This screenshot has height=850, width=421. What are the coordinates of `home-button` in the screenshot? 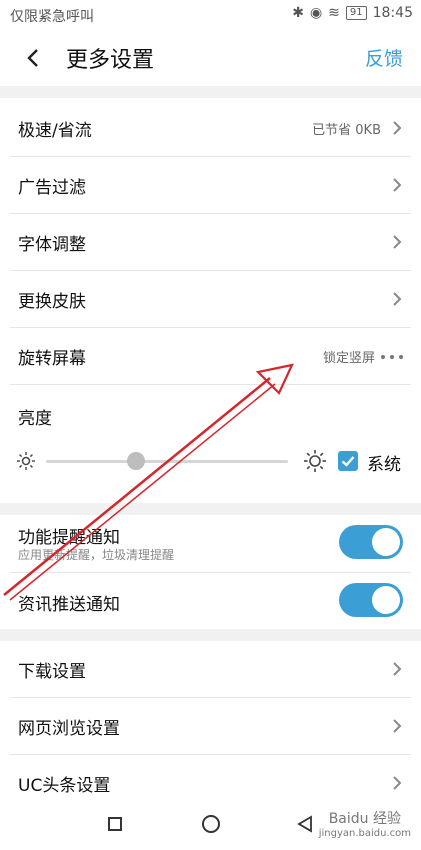 It's located at (211, 824).